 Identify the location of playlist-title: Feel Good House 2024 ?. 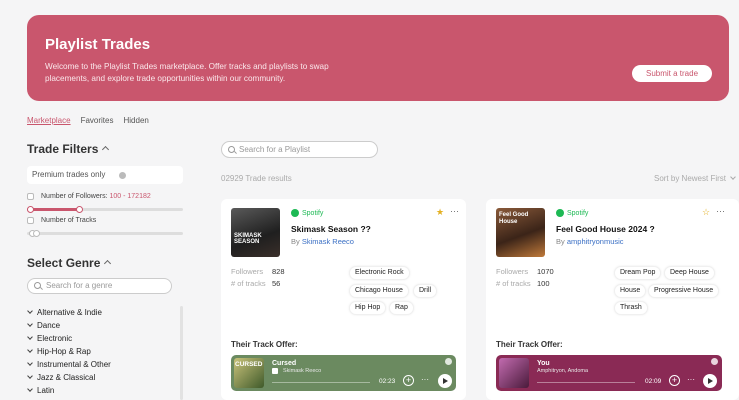
(605, 229).